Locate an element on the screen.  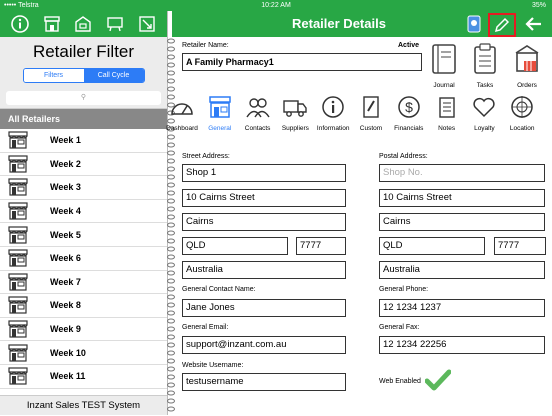
tab-contacts: Contacts is located at coordinates (258, 114).